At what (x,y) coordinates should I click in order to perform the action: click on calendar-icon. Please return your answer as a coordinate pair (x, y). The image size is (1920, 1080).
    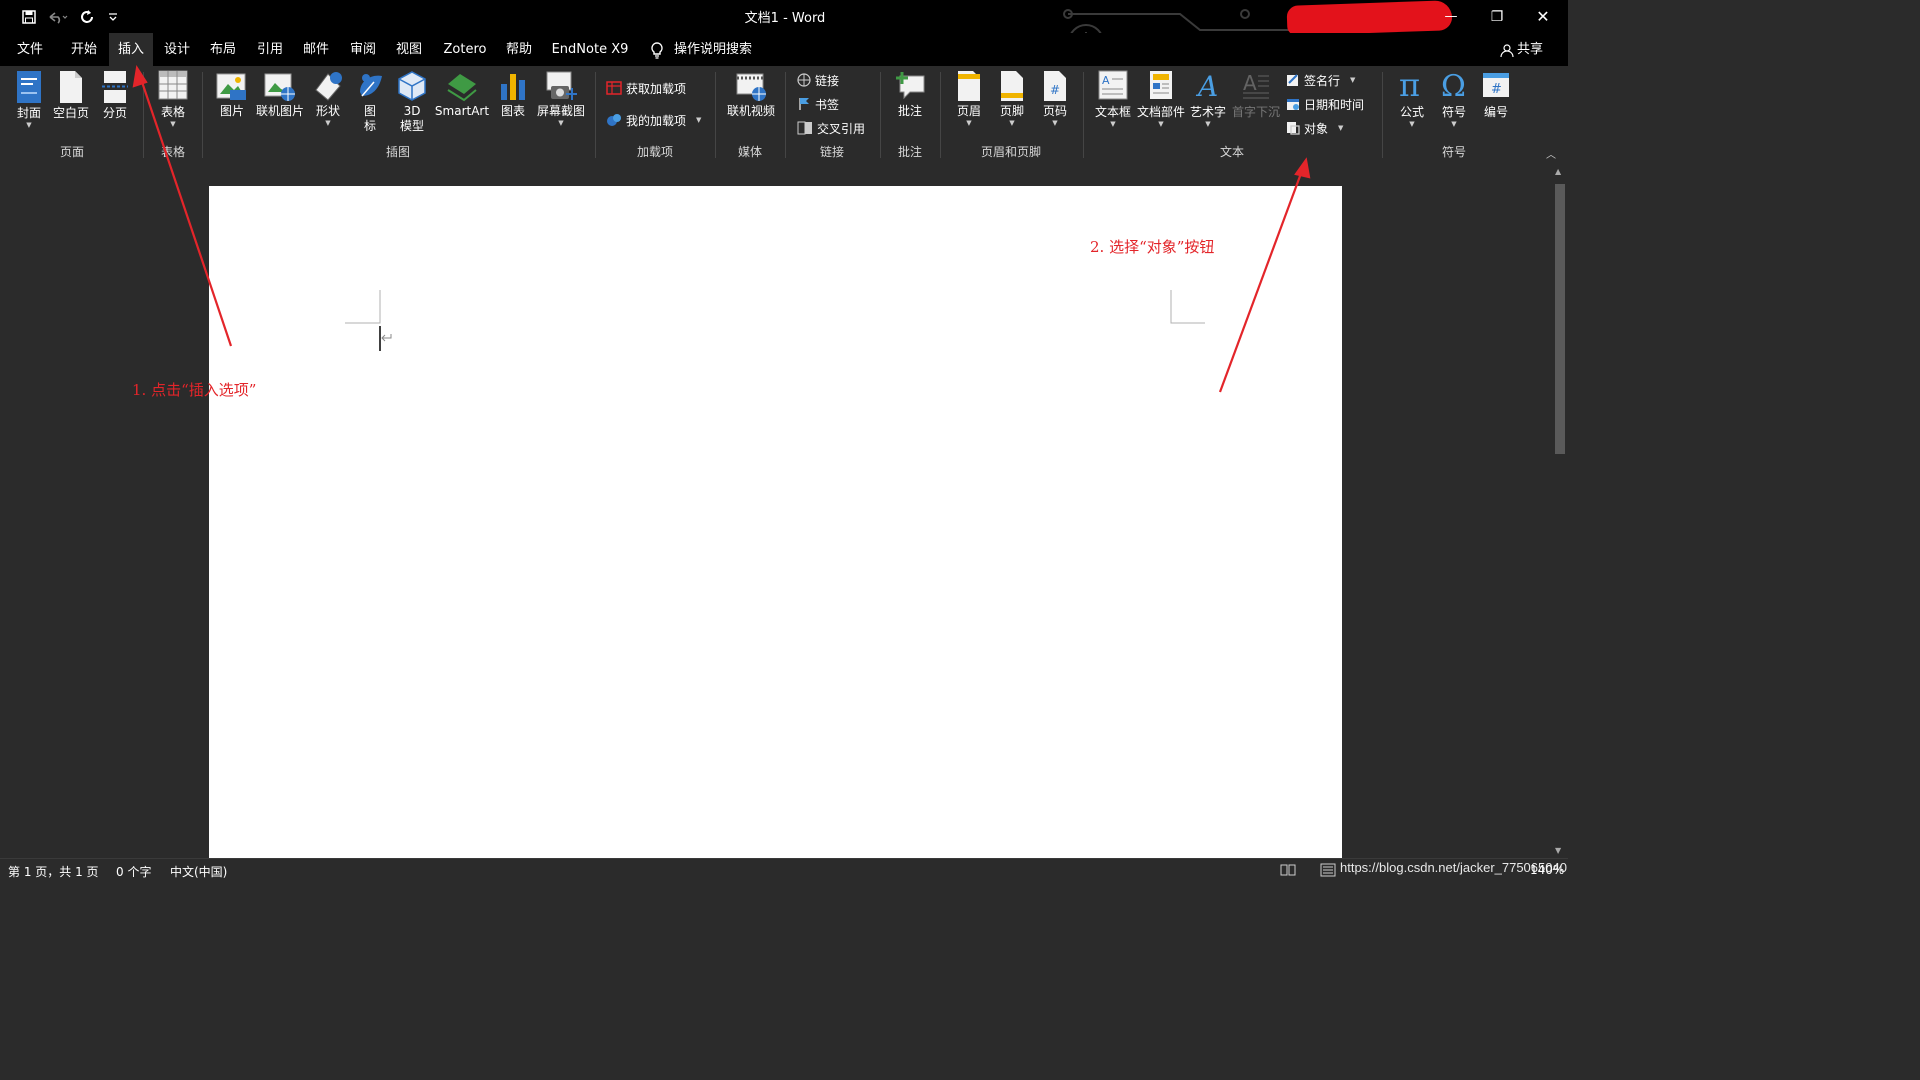
    Looking at the image, I should click on (1293, 104).